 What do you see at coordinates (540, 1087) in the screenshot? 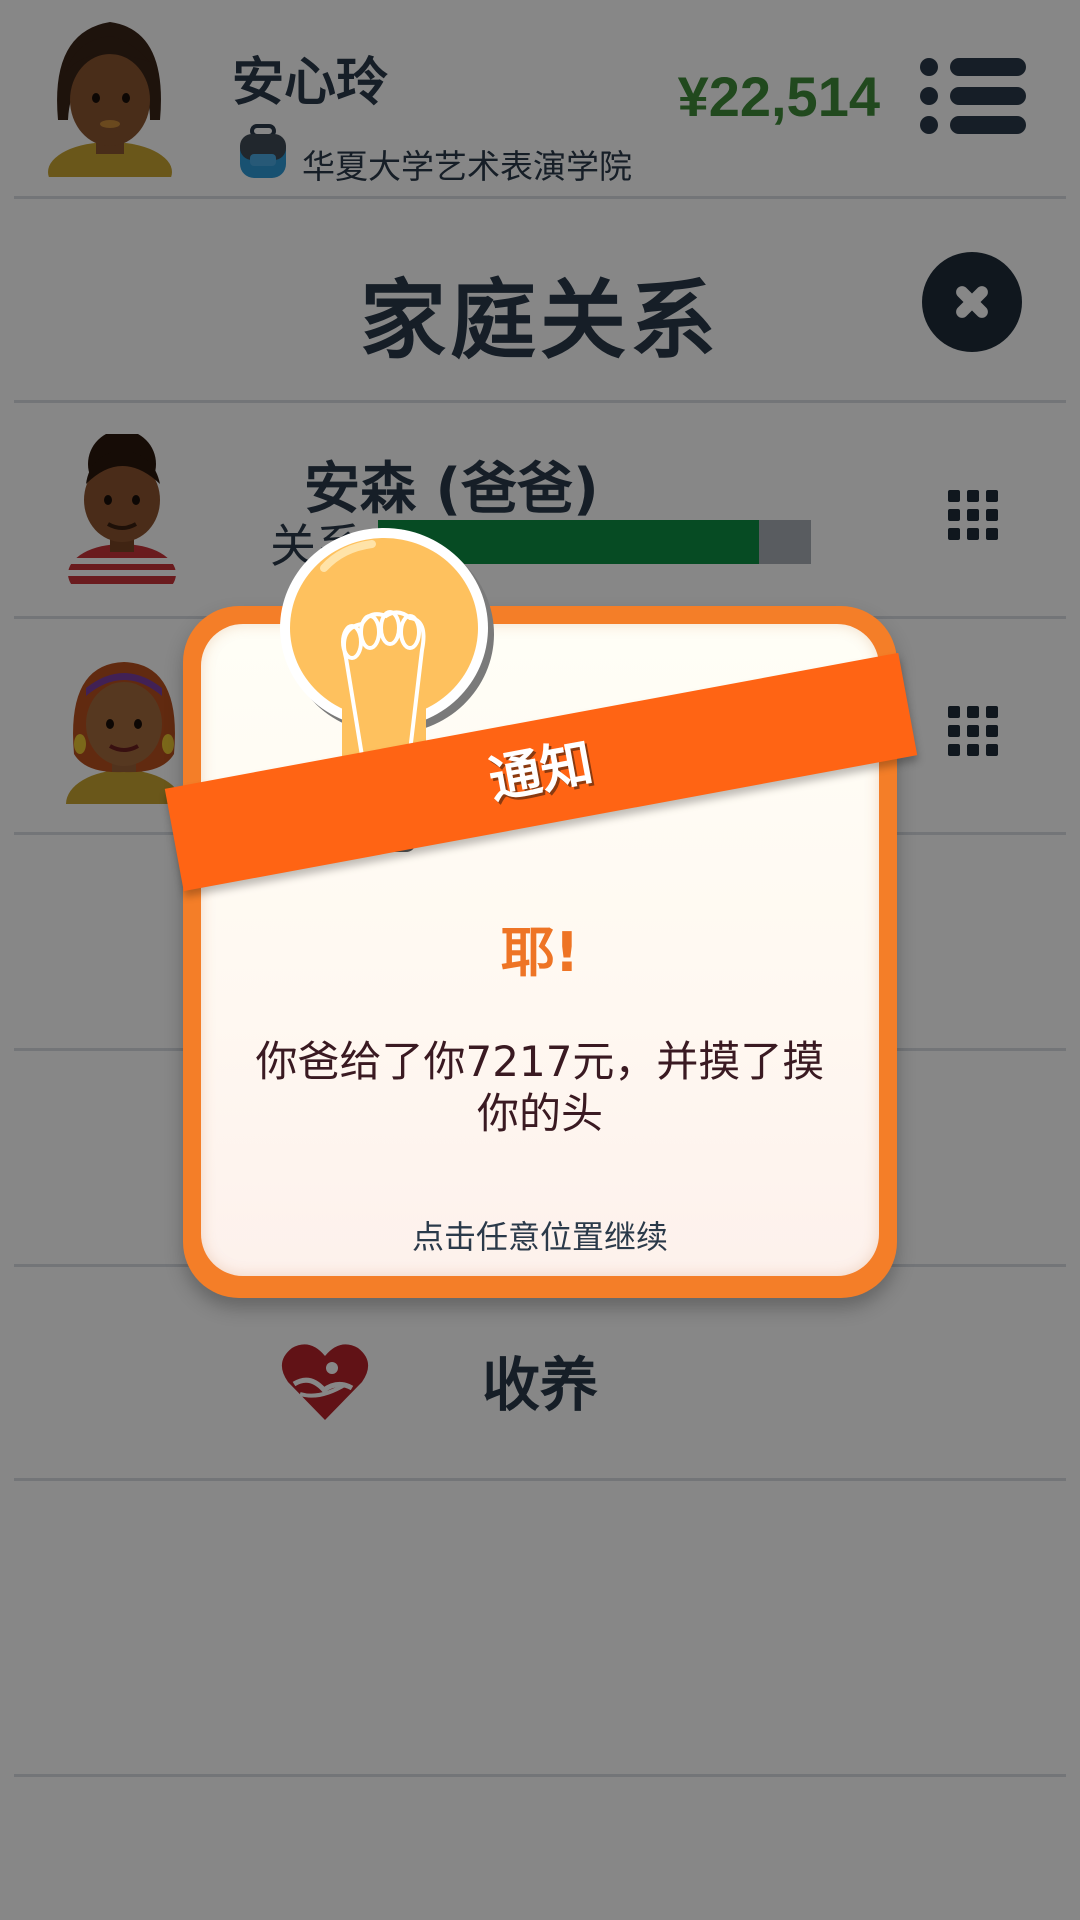
I see `dialog-message: 你爸给了你7217元，并摸了摸你的头` at bounding box center [540, 1087].